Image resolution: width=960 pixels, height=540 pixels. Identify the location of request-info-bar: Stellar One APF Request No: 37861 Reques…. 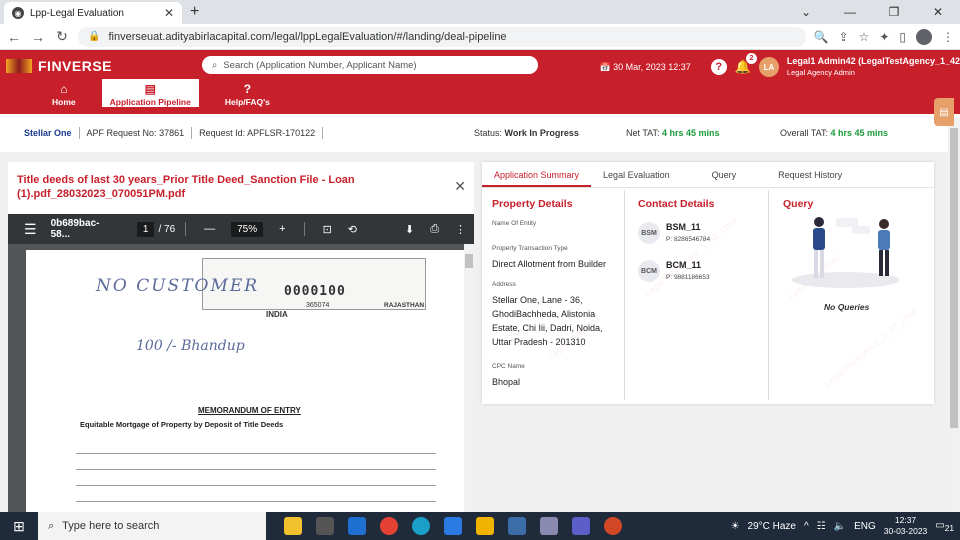
(480, 133).